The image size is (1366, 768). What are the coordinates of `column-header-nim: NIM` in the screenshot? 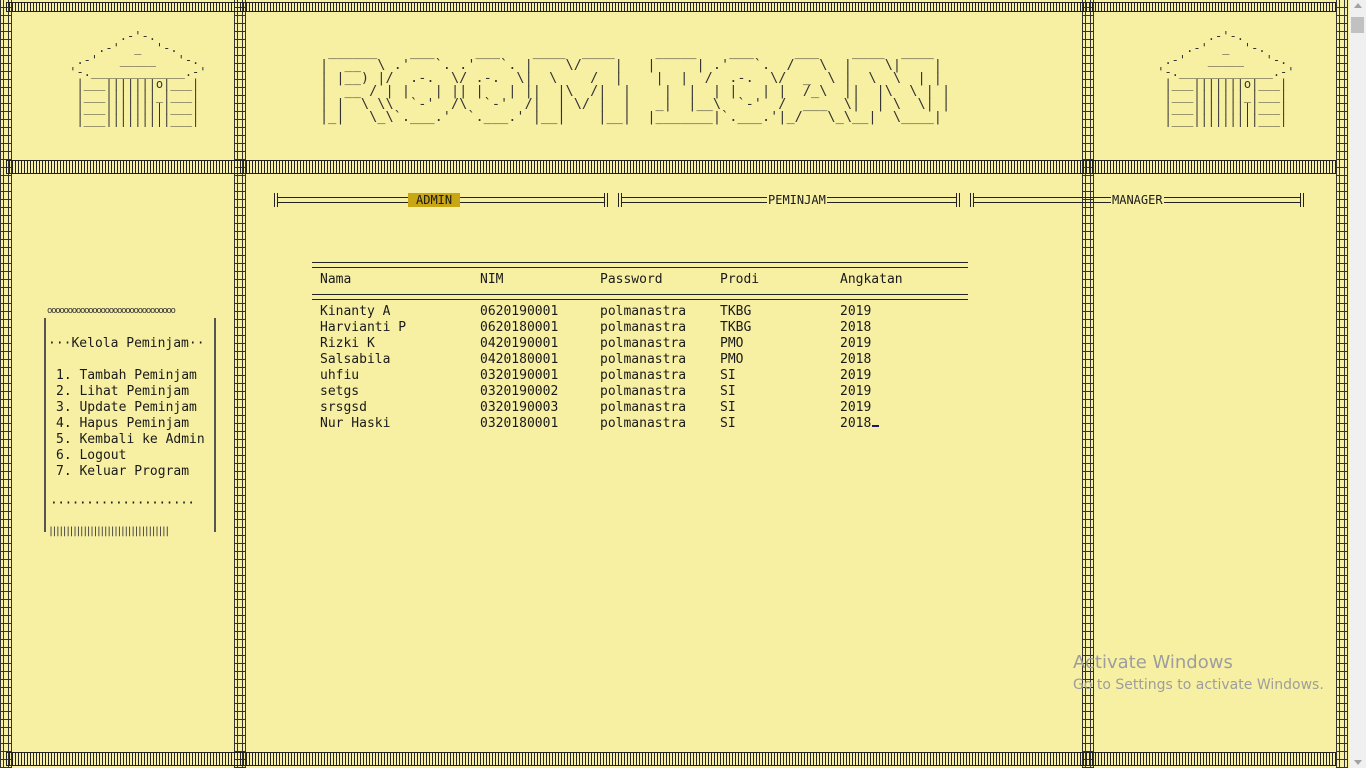 It's located at (492, 279).